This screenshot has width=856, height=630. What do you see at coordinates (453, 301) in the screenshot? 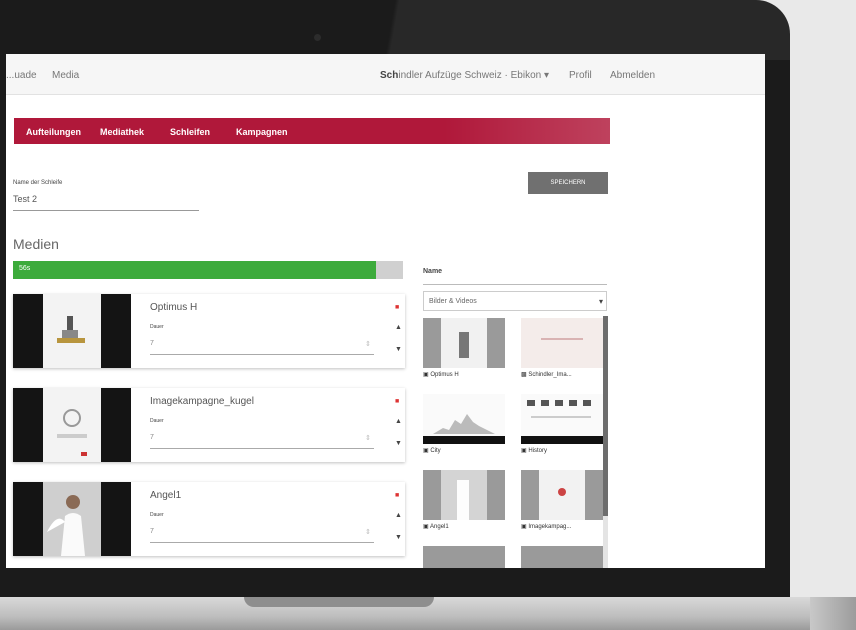
I see `select-value: Bilder & Videos` at bounding box center [453, 301].